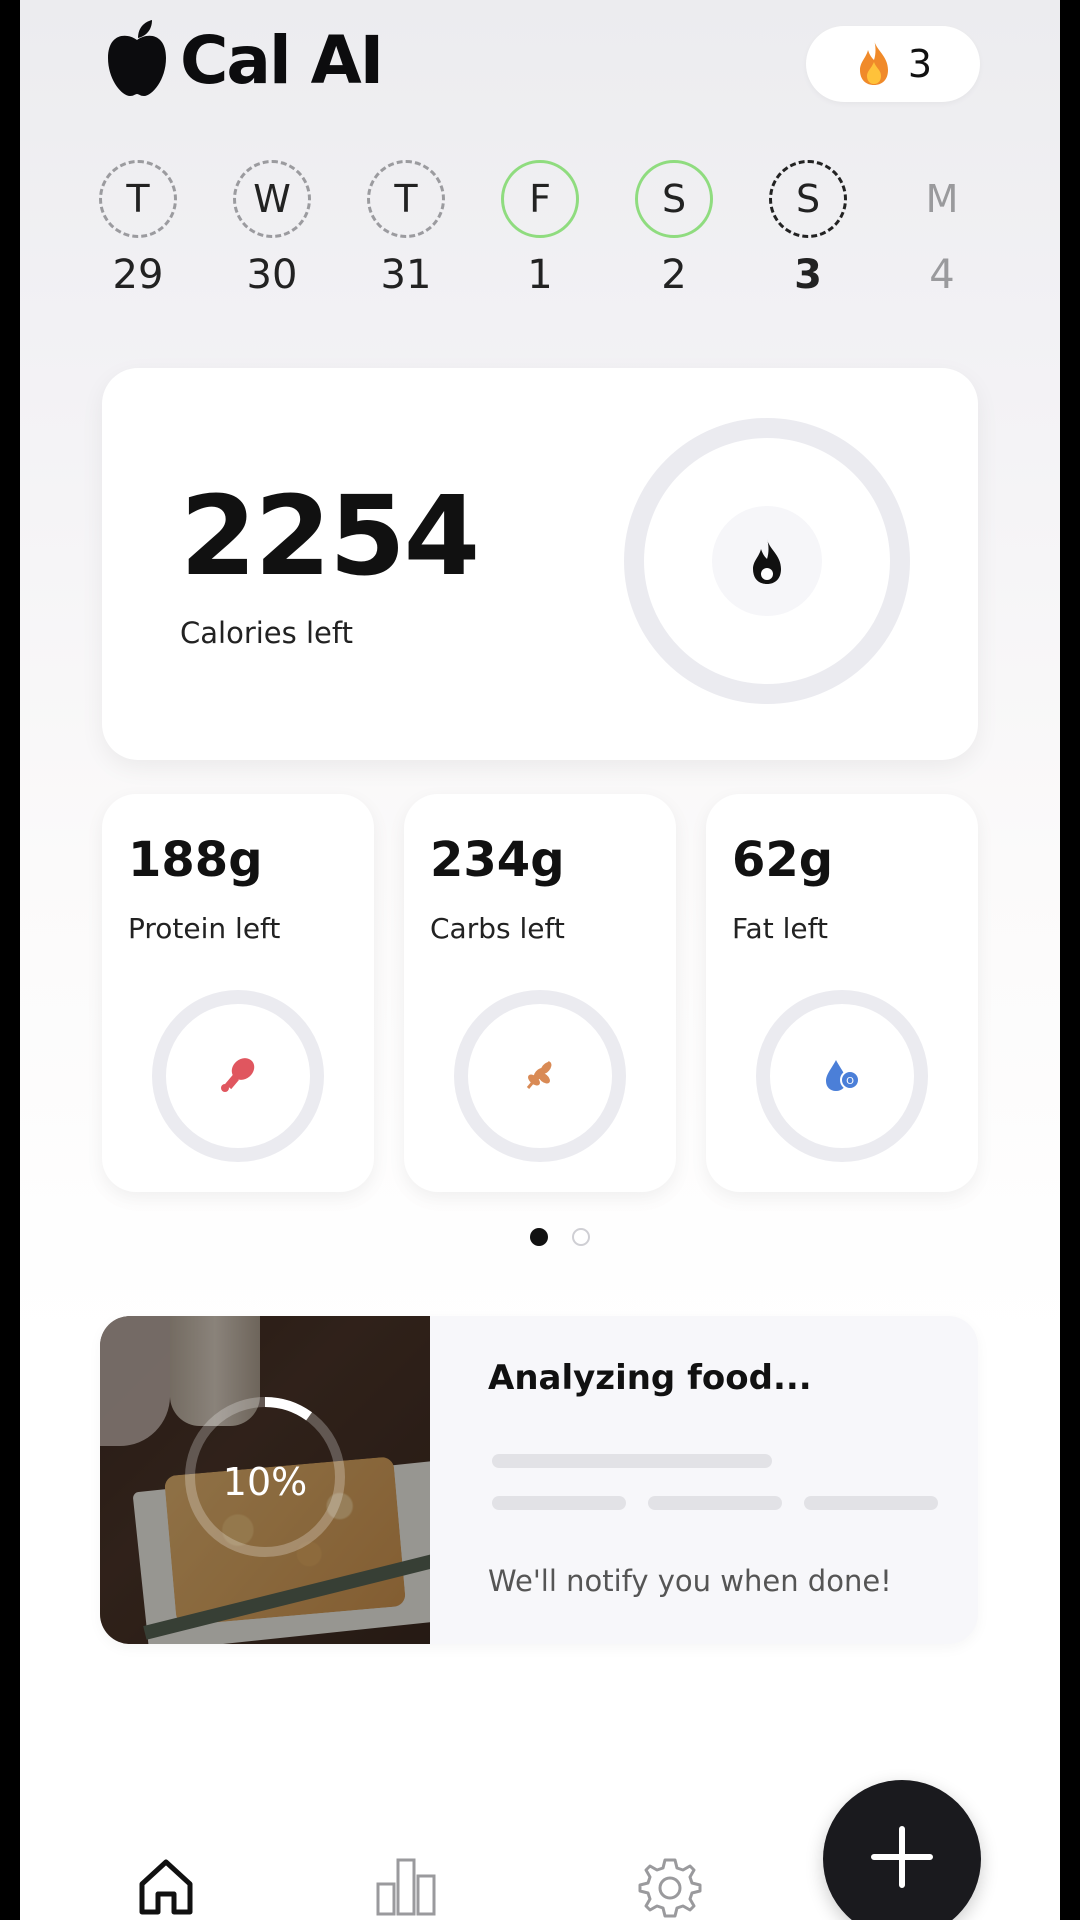 The image size is (1080, 1920). I want to click on analyzing-note: We'll notify you when done!, so click(690, 1581).